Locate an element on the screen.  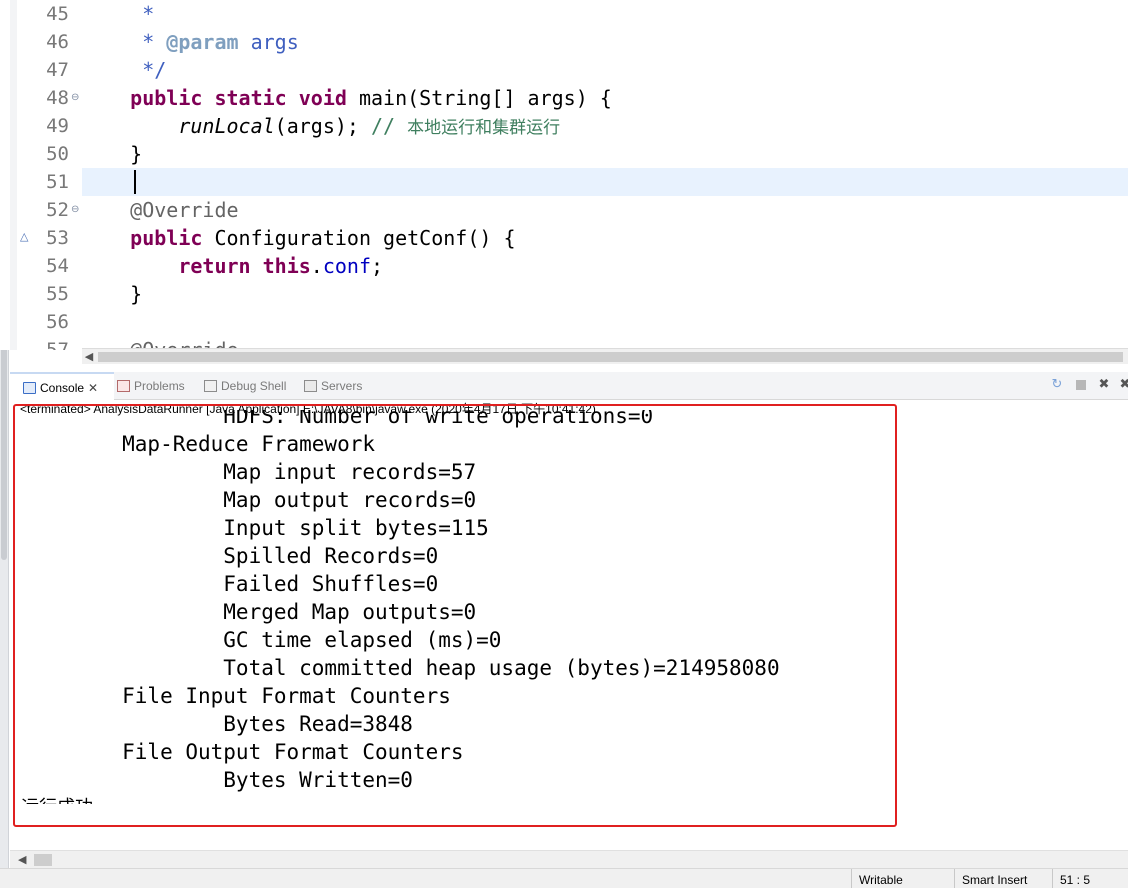
line-number: 45 is located at coordinates (57, 14).